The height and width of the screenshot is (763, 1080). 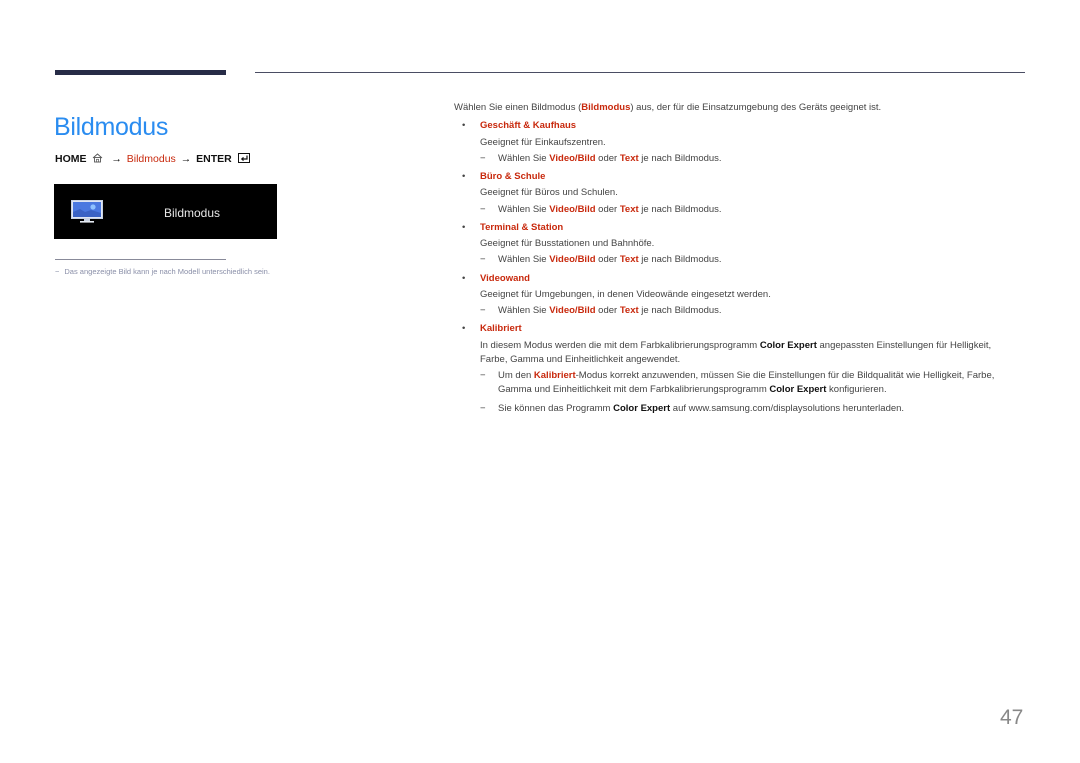 What do you see at coordinates (513, 176) in the screenshot?
I see `mode-title: Büro & Schule` at bounding box center [513, 176].